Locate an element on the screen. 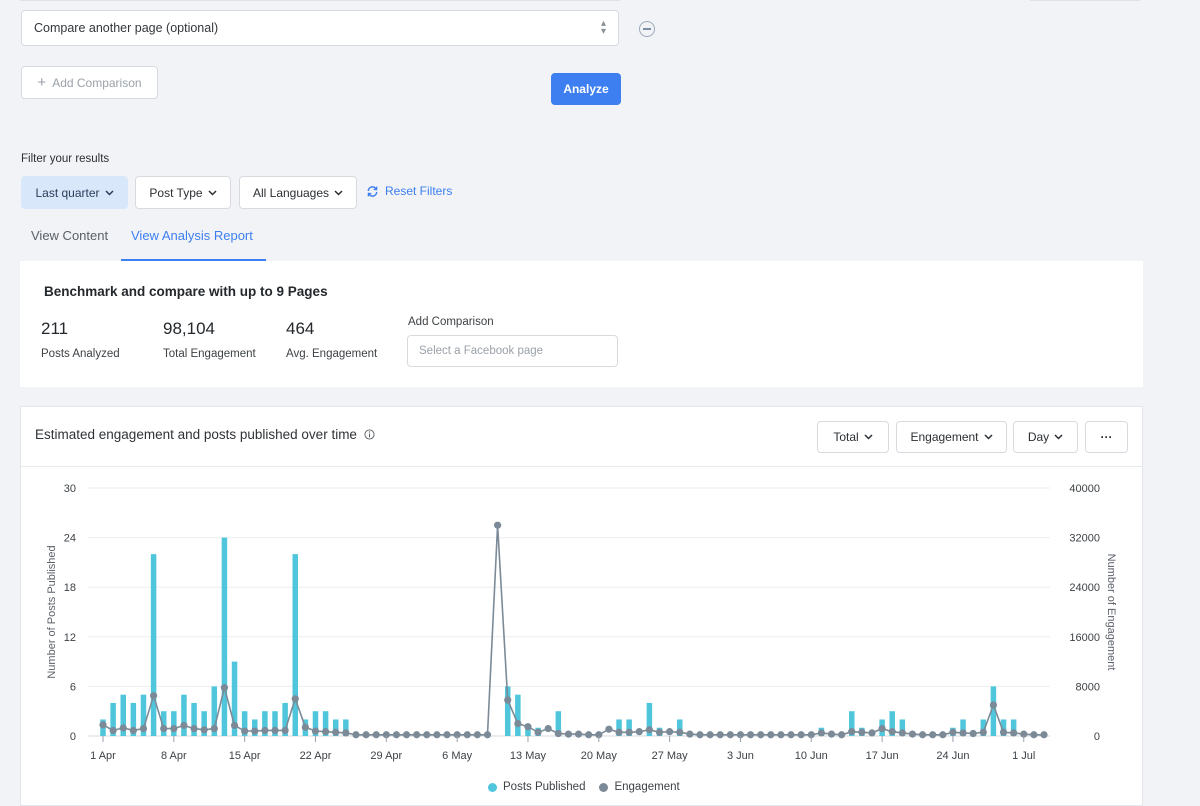  y-tick-label-right: 16000 is located at coordinates (1084, 638).